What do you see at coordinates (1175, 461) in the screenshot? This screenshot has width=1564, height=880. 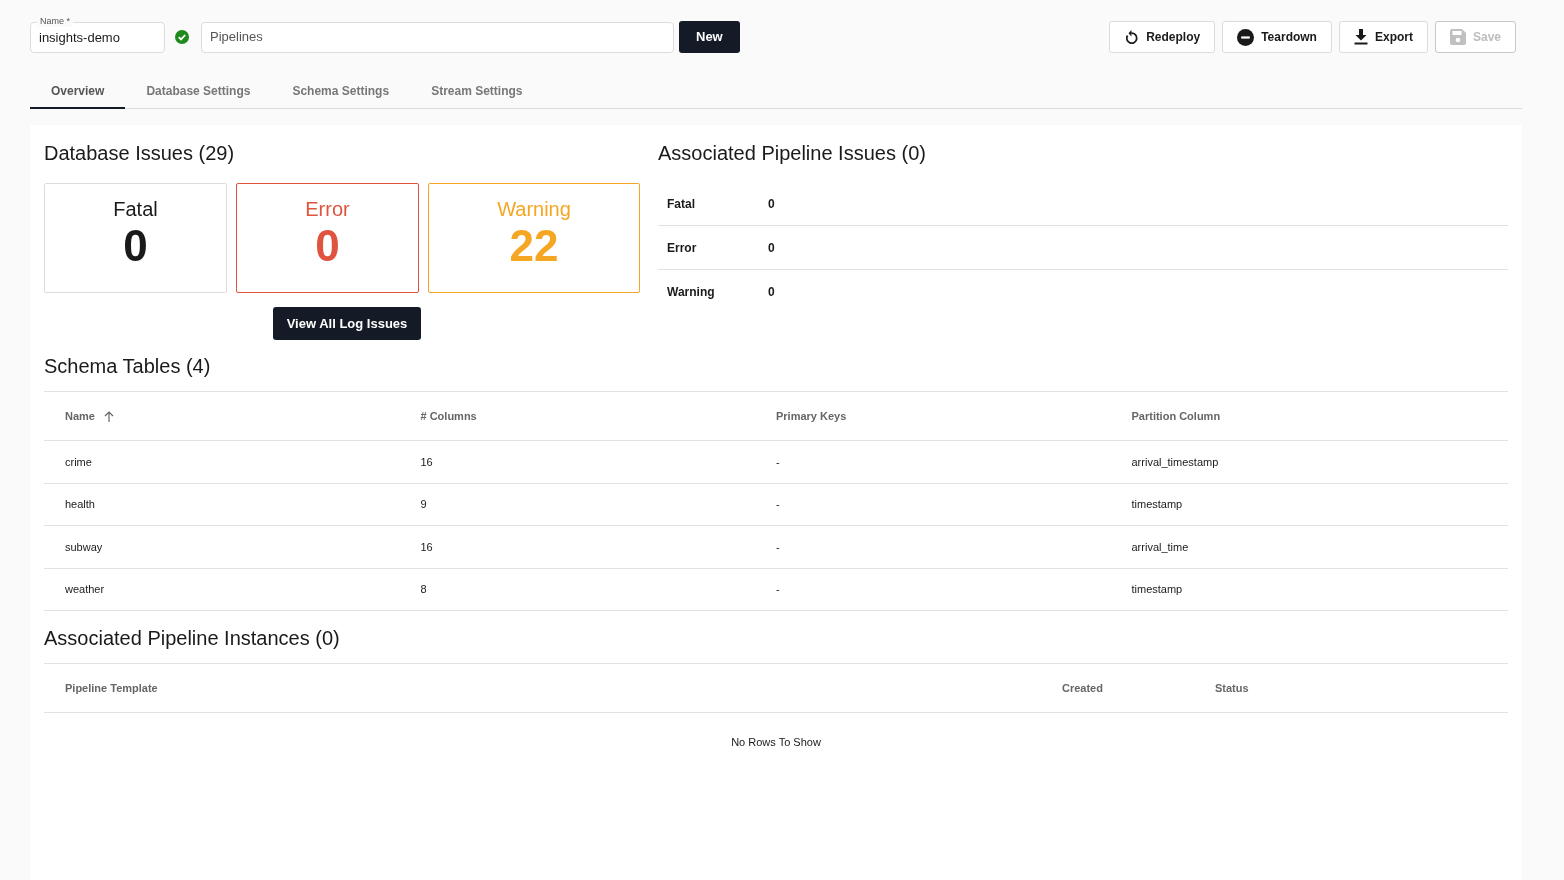 I see `table-cell: arrival_timestamp` at bounding box center [1175, 461].